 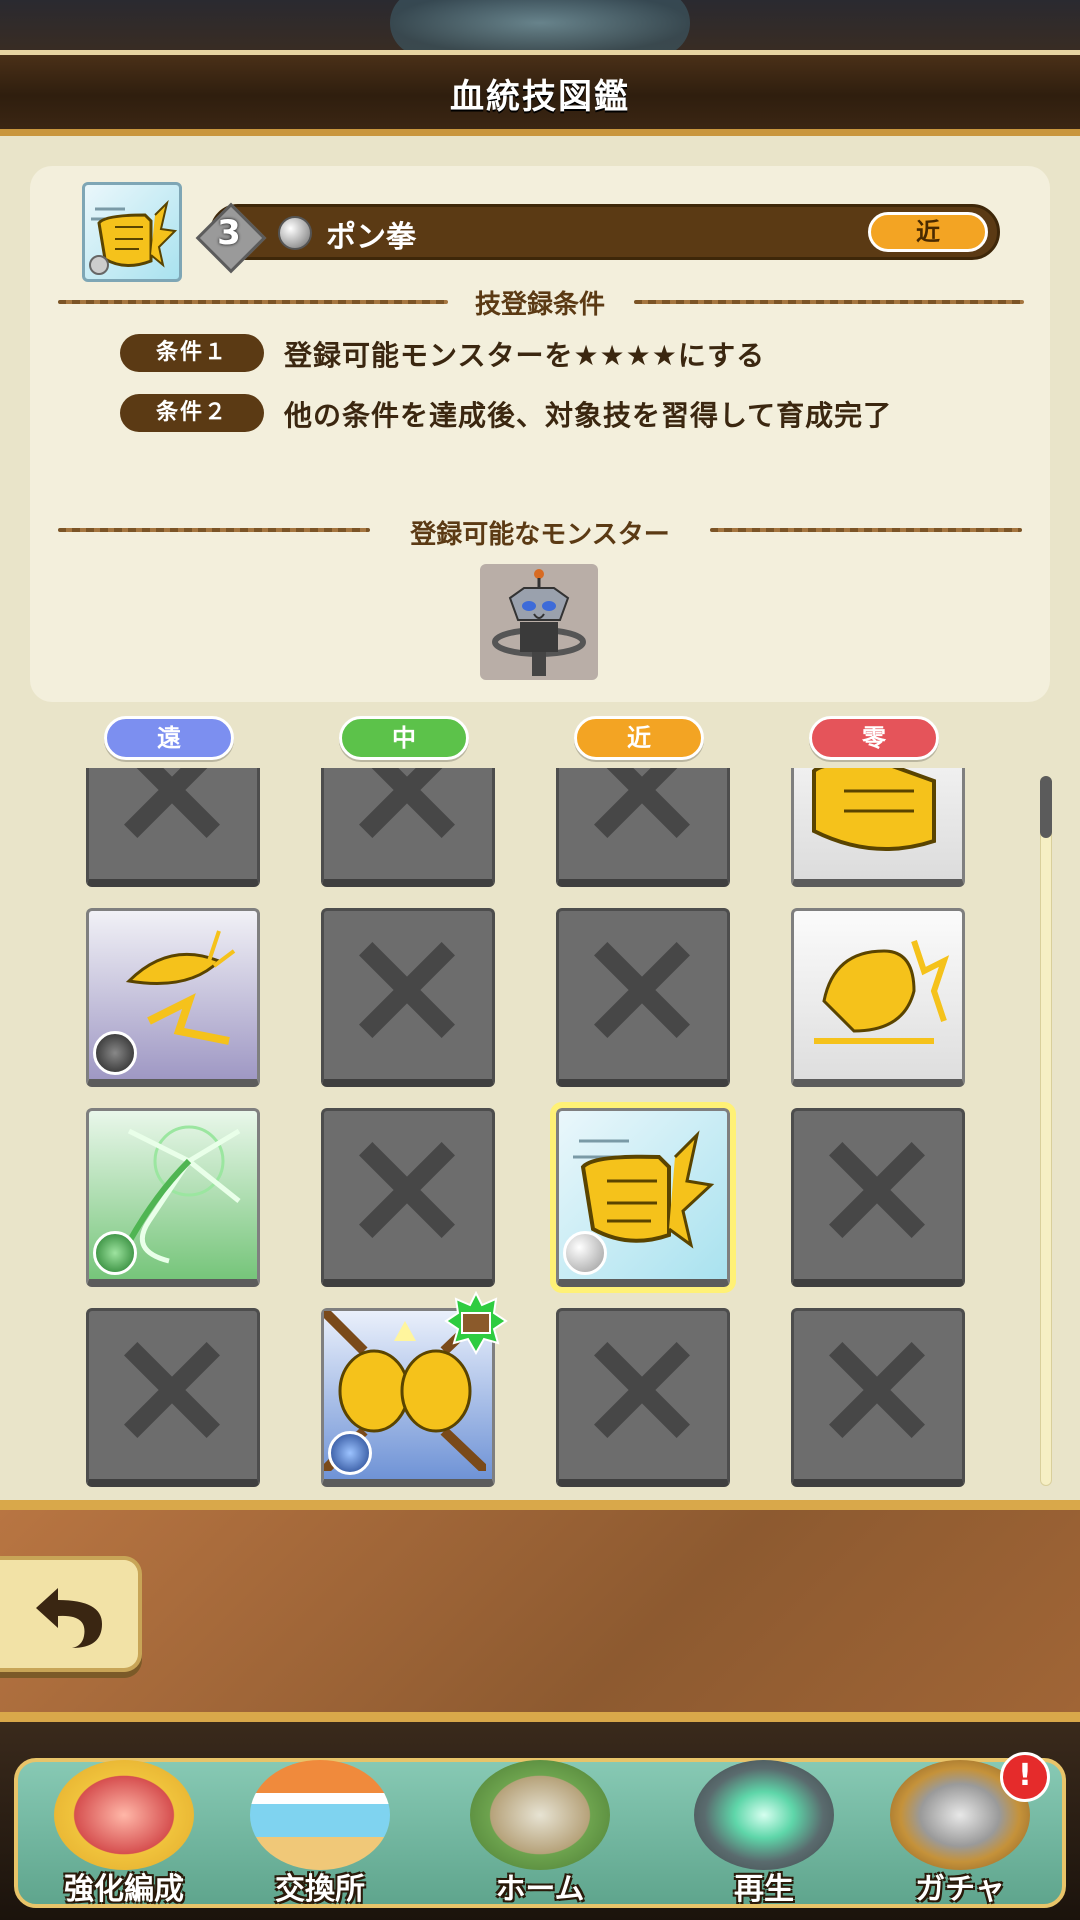 I want to click on skill-fist-partial, so click(x=878, y=827).